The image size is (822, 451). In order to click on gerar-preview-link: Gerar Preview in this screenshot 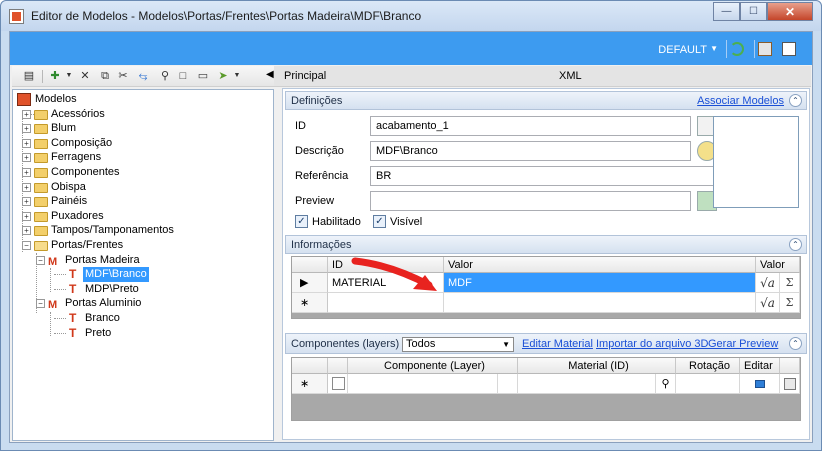, I will do `click(743, 344)`.